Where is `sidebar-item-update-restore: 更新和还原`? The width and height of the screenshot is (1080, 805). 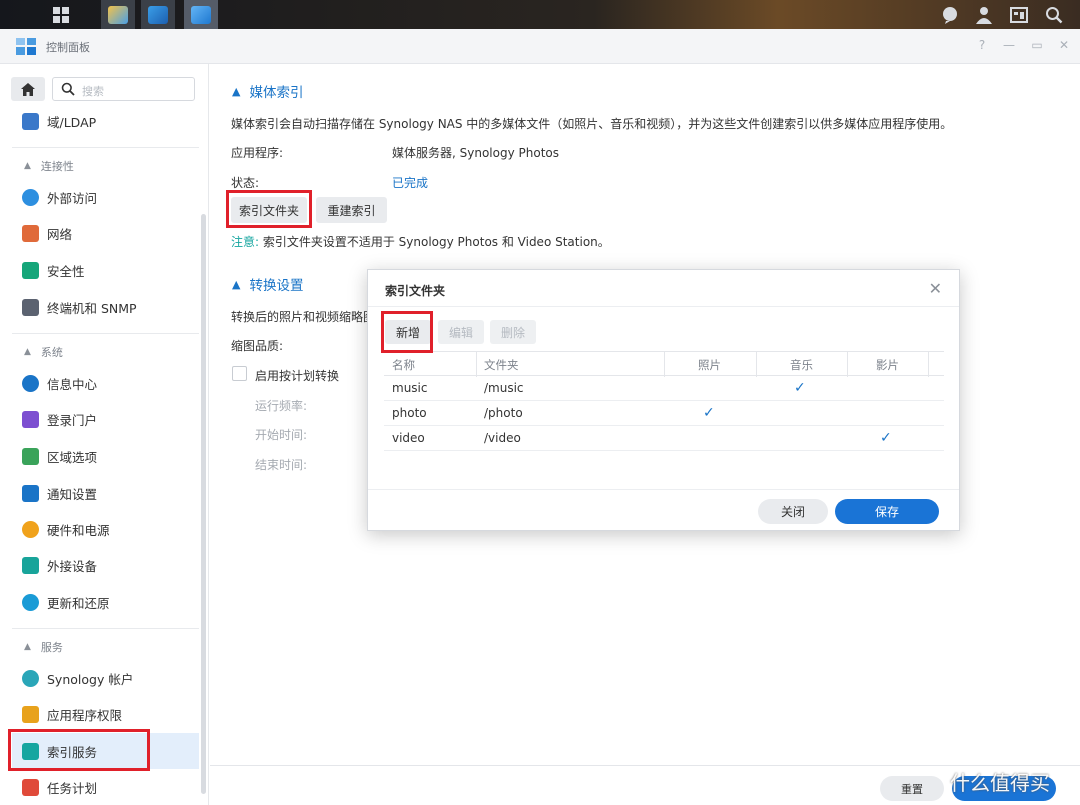 sidebar-item-update-restore: 更新和还原 is located at coordinates (105, 602).